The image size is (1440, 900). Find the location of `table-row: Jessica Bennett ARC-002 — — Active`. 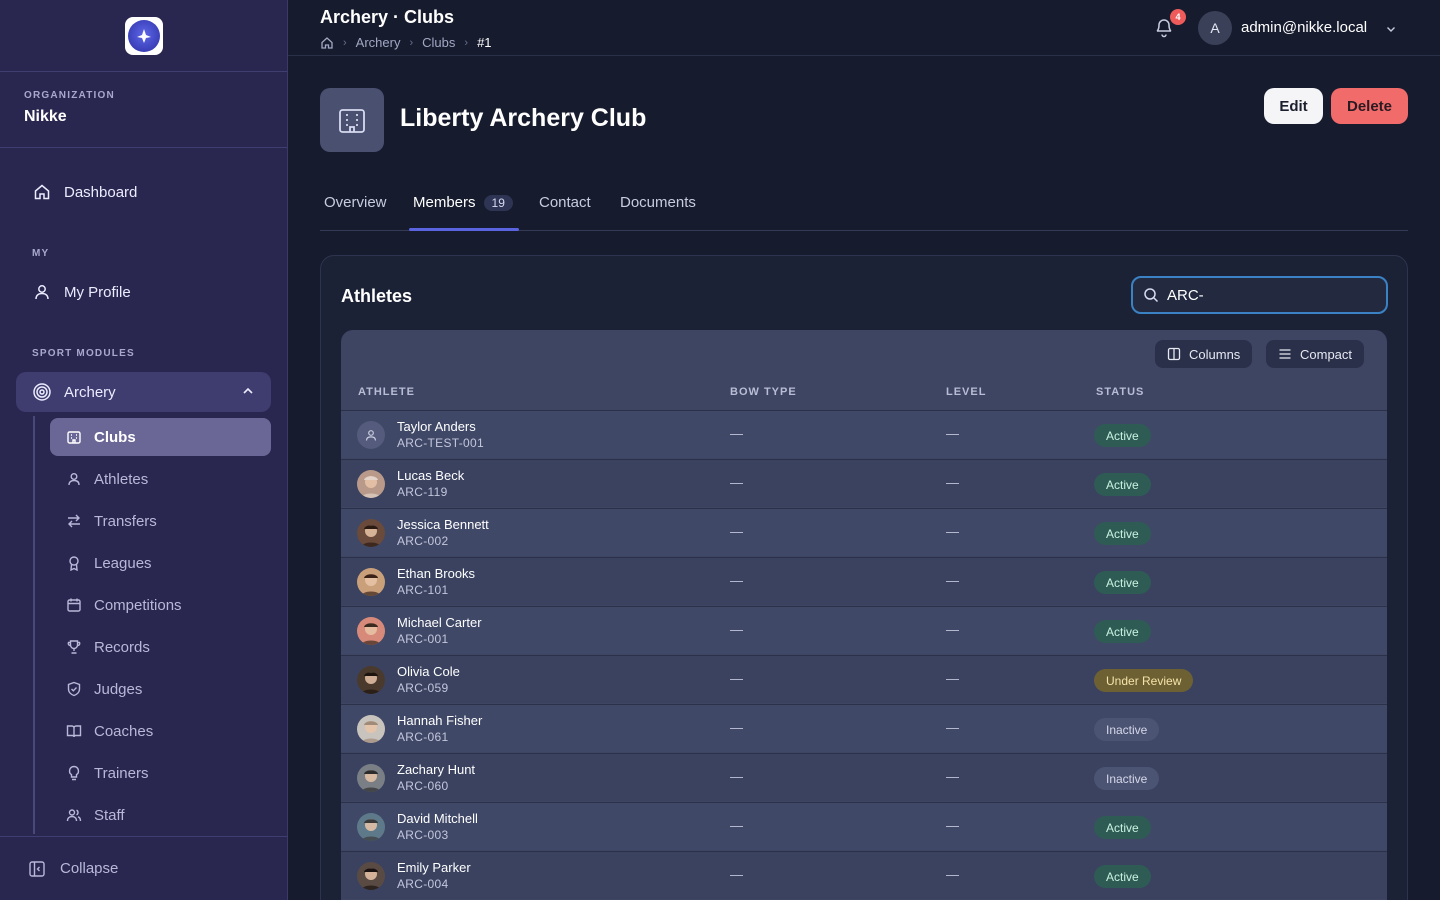

table-row: Jessica Bennett ARC-002 — — Active is located at coordinates (864, 532).